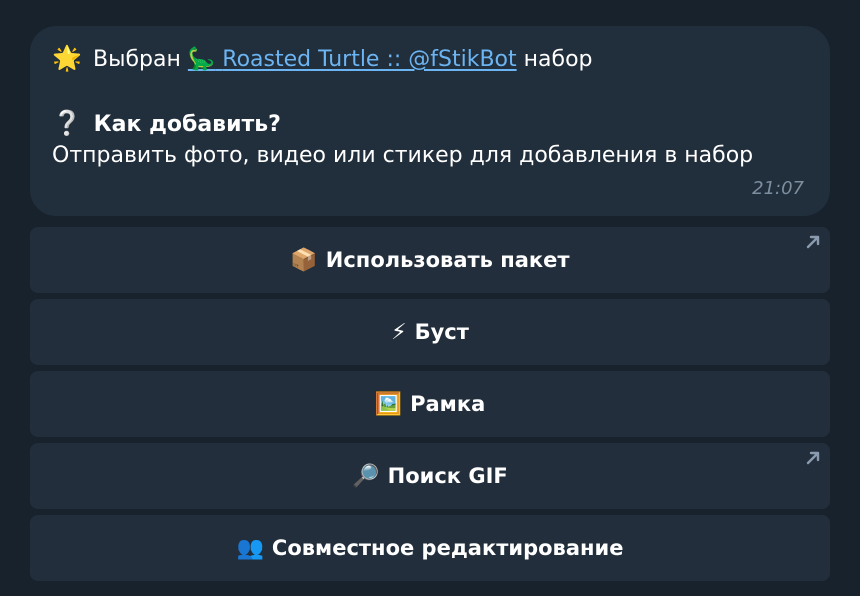  I want to click on selected-prefix: Выбран, so click(137, 59).